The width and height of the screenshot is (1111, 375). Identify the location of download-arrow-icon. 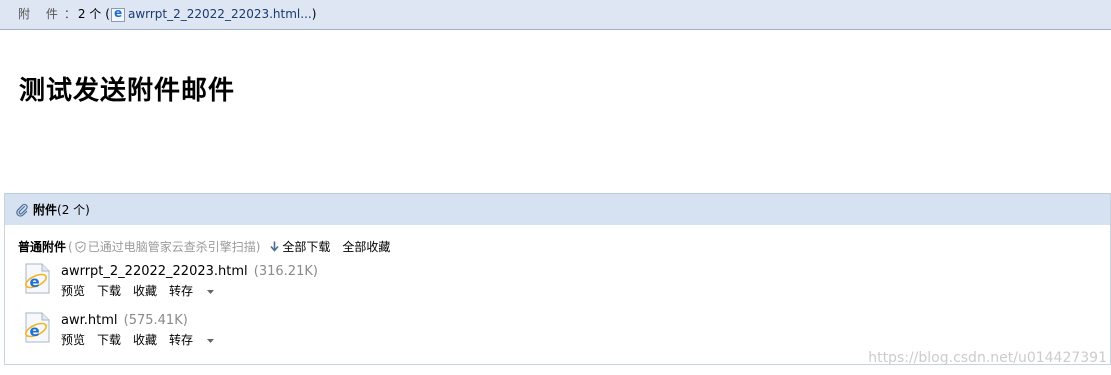
(275, 246).